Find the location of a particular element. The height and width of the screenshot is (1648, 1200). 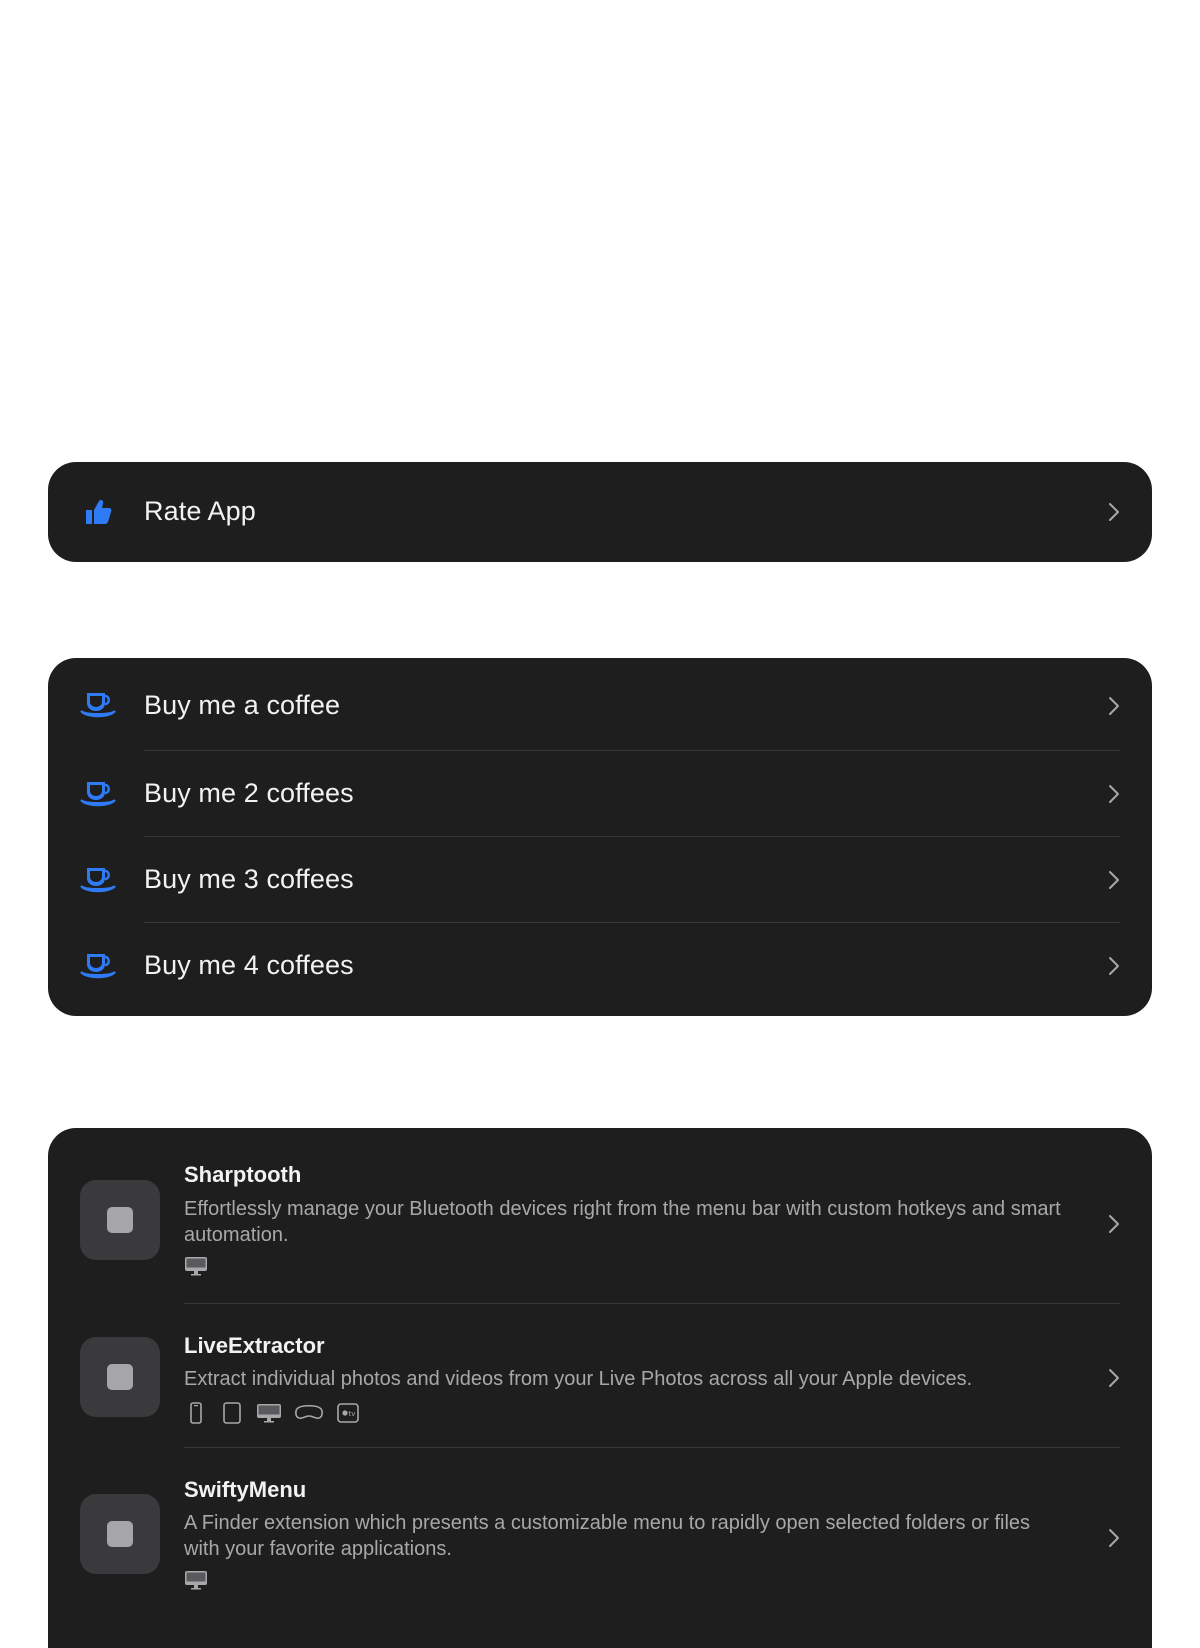

rate-app-row: Rate App is located at coordinates (600, 512).